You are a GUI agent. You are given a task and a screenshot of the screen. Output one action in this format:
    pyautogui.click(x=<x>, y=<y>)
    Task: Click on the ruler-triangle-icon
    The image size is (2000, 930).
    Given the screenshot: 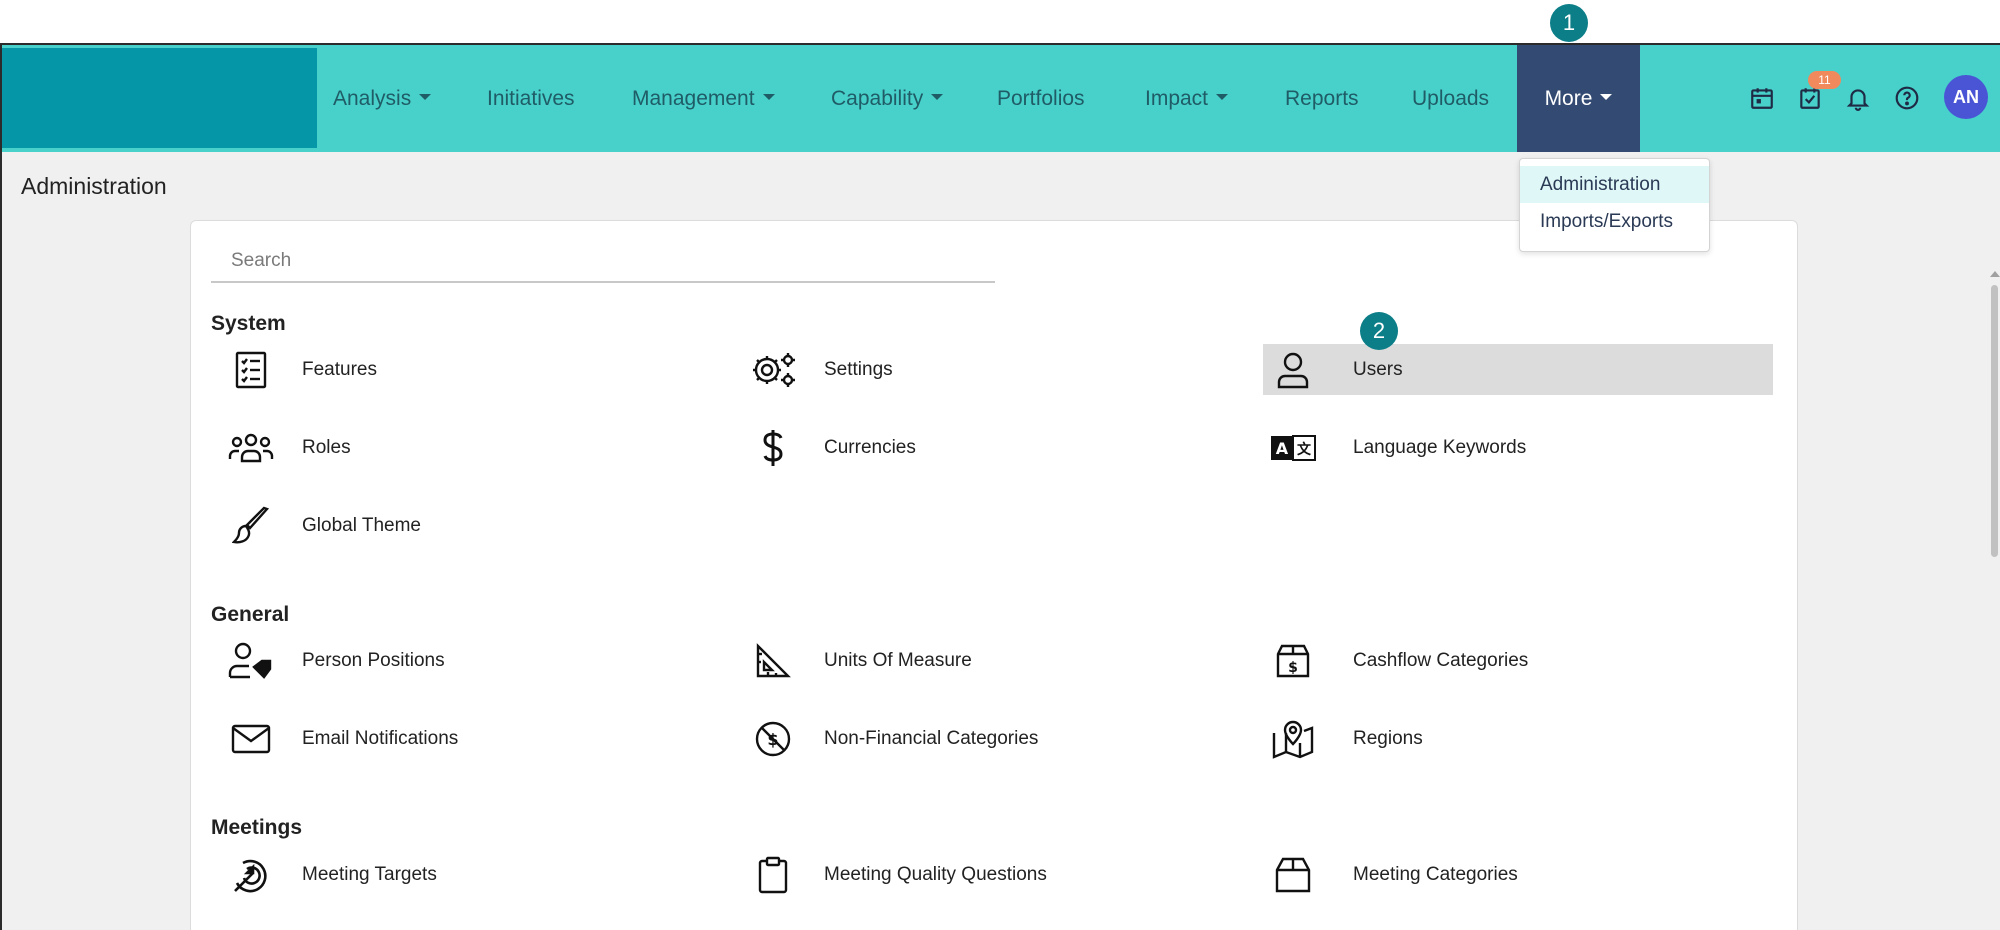 What is the action you would take?
    pyautogui.click(x=773, y=660)
    